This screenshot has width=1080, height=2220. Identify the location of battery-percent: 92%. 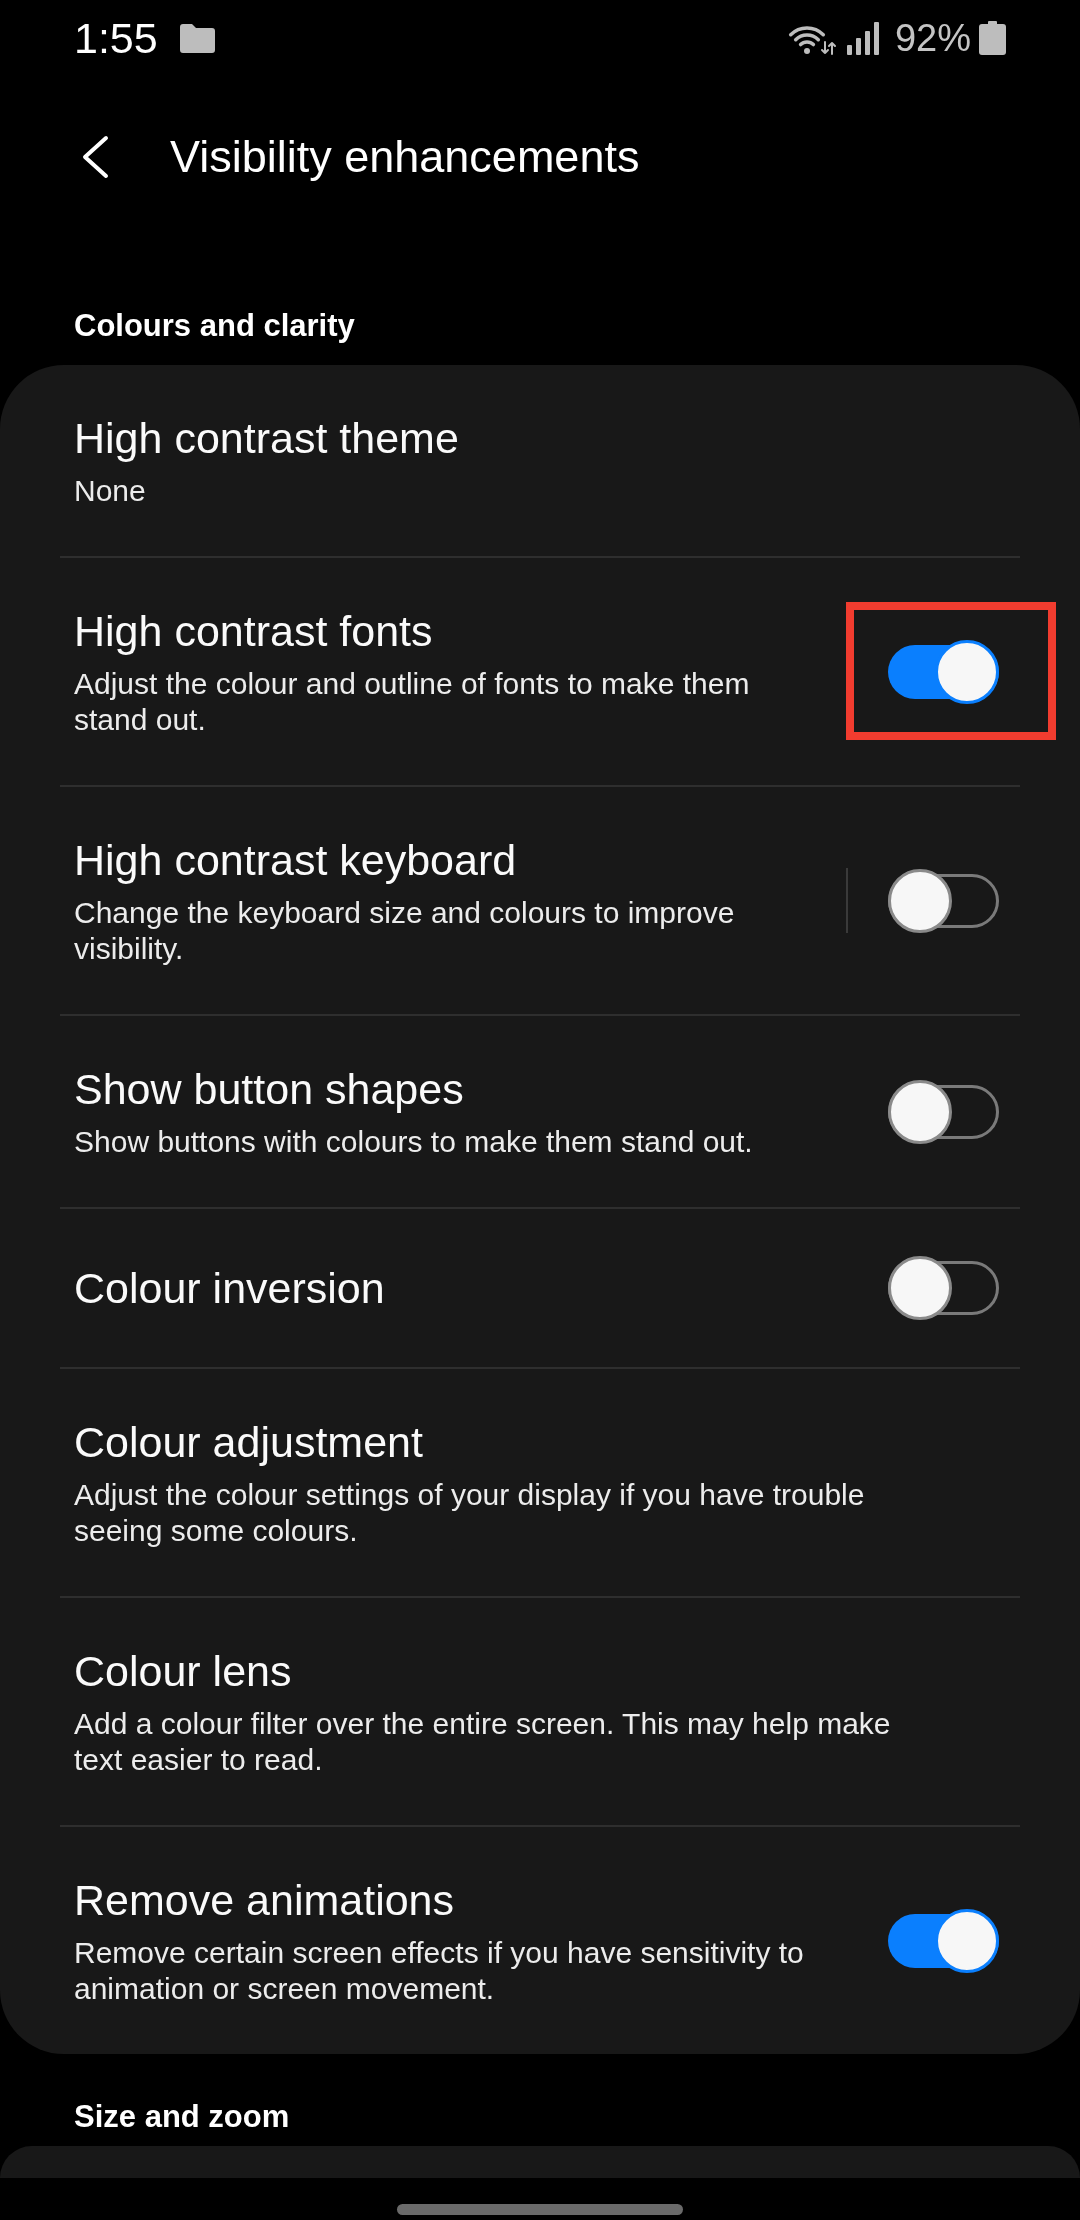
(932, 38).